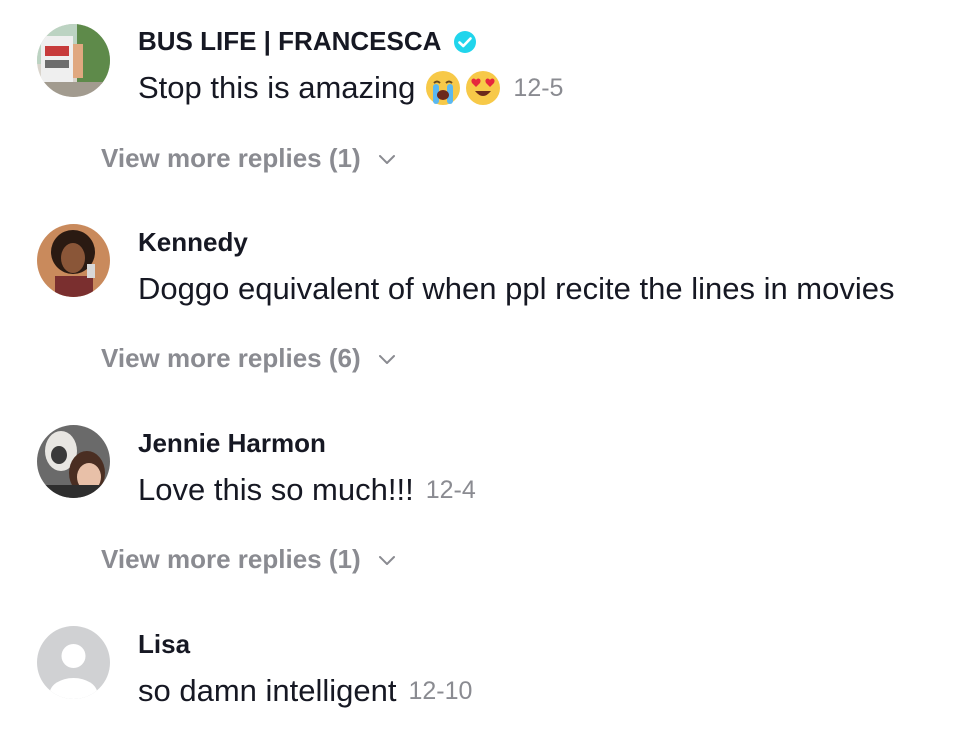 The width and height of the screenshot is (980, 738). I want to click on view-more-replies-button: View more replies (6), so click(249, 358).